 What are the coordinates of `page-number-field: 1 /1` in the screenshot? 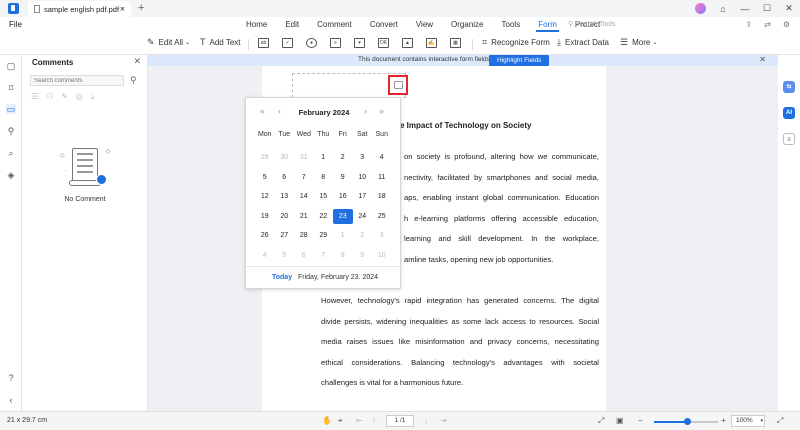 It's located at (400, 421).